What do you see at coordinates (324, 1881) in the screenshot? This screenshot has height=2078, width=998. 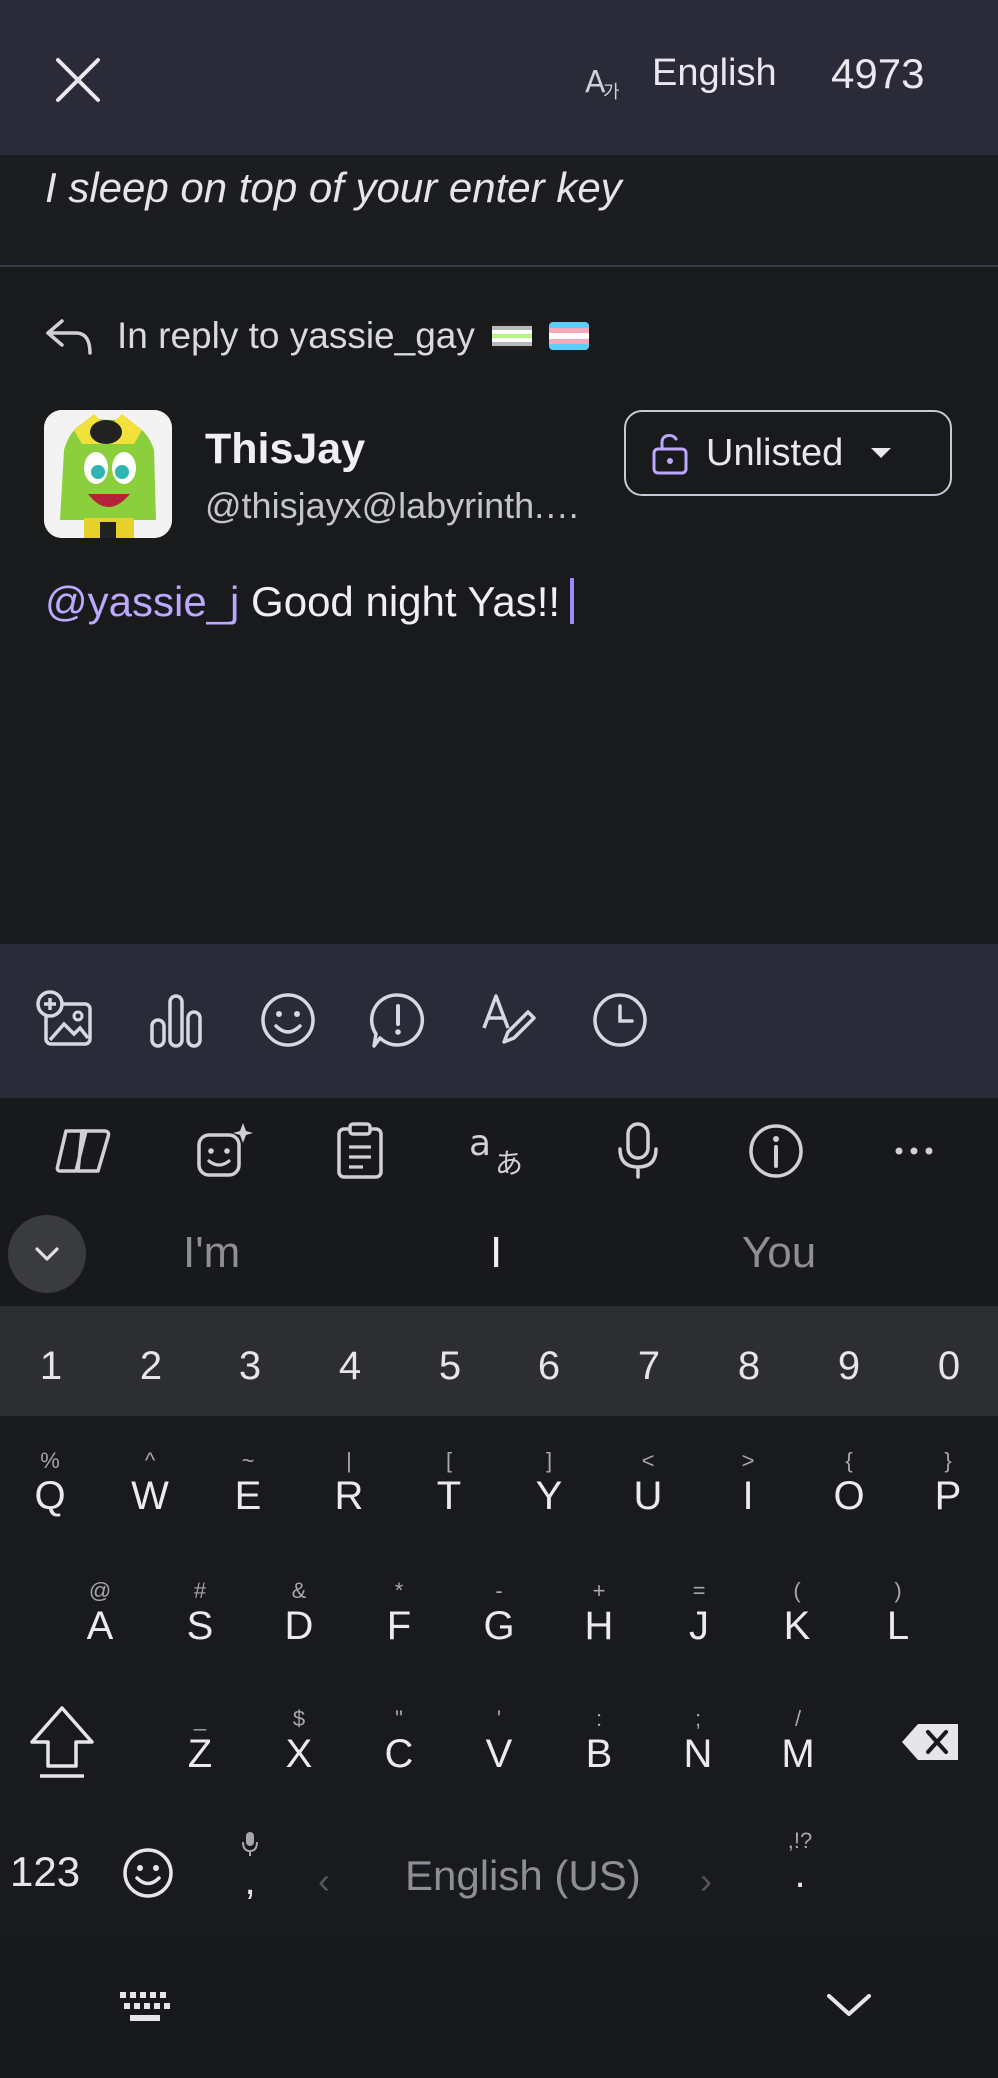 I see `space-left-arrow: ‹` at bounding box center [324, 1881].